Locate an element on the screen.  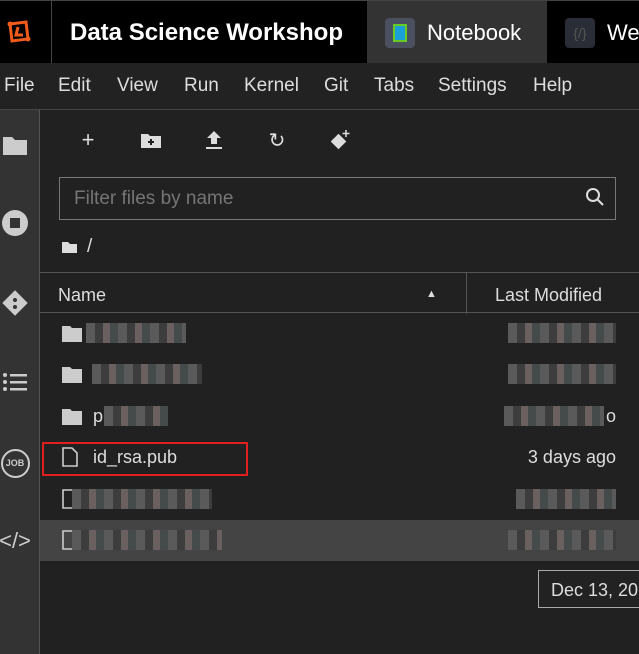
file-modified: o is located at coordinates (610, 416).